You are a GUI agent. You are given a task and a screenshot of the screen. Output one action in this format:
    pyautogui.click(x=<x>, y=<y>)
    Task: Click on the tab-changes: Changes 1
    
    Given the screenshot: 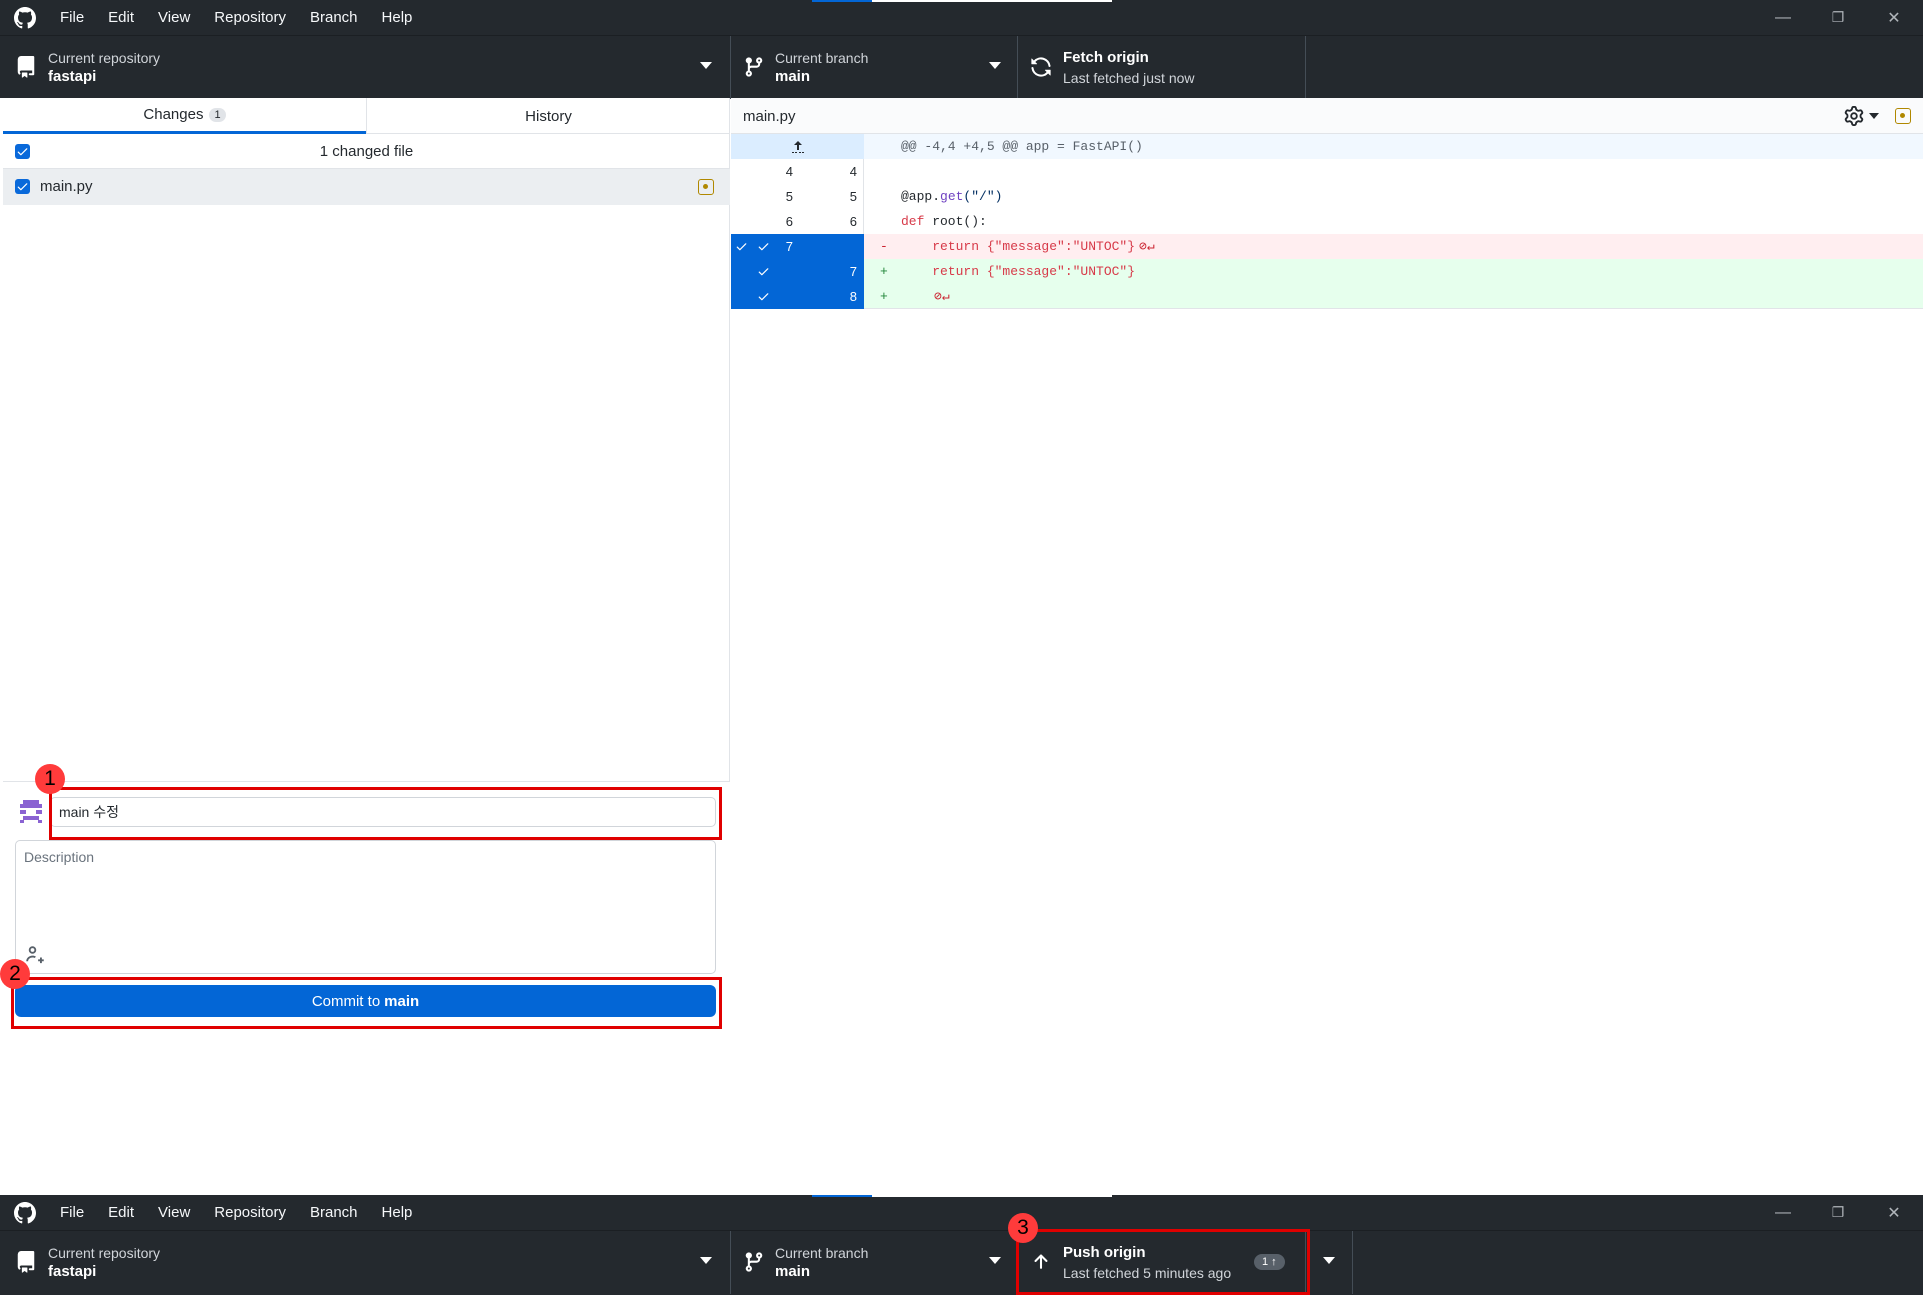 What is the action you would take?
    pyautogui.click(x=184, y=116)
    